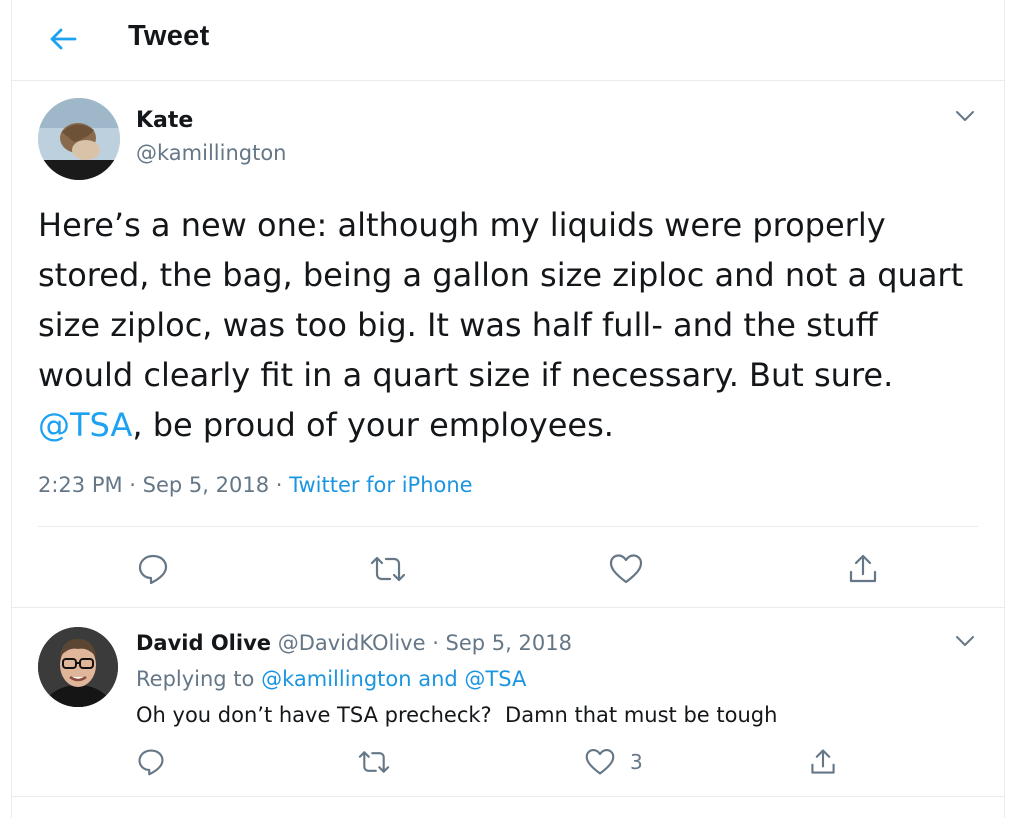 Image resolution: width=1024 pixels, height=818 pixels. Describe the element at coordinates (508, 526) in the screenshot. I see `divider` at that location.